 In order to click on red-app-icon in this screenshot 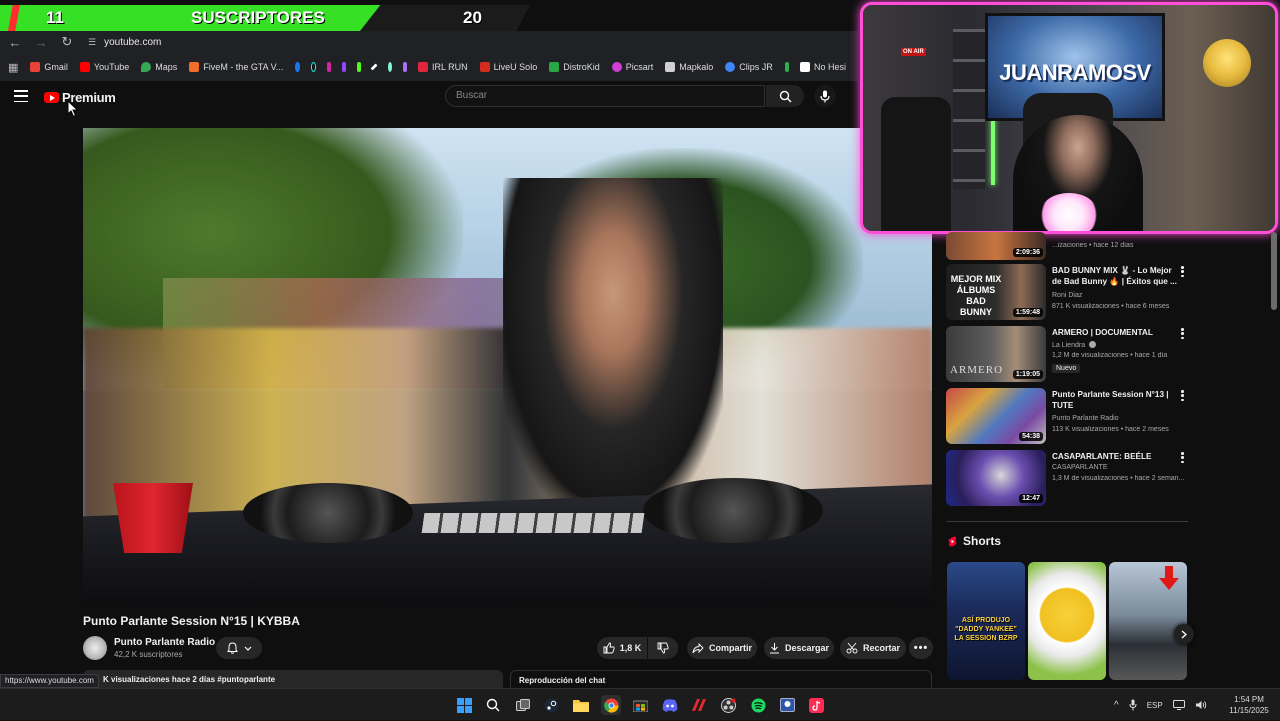, I will do `click(699, 705)`.